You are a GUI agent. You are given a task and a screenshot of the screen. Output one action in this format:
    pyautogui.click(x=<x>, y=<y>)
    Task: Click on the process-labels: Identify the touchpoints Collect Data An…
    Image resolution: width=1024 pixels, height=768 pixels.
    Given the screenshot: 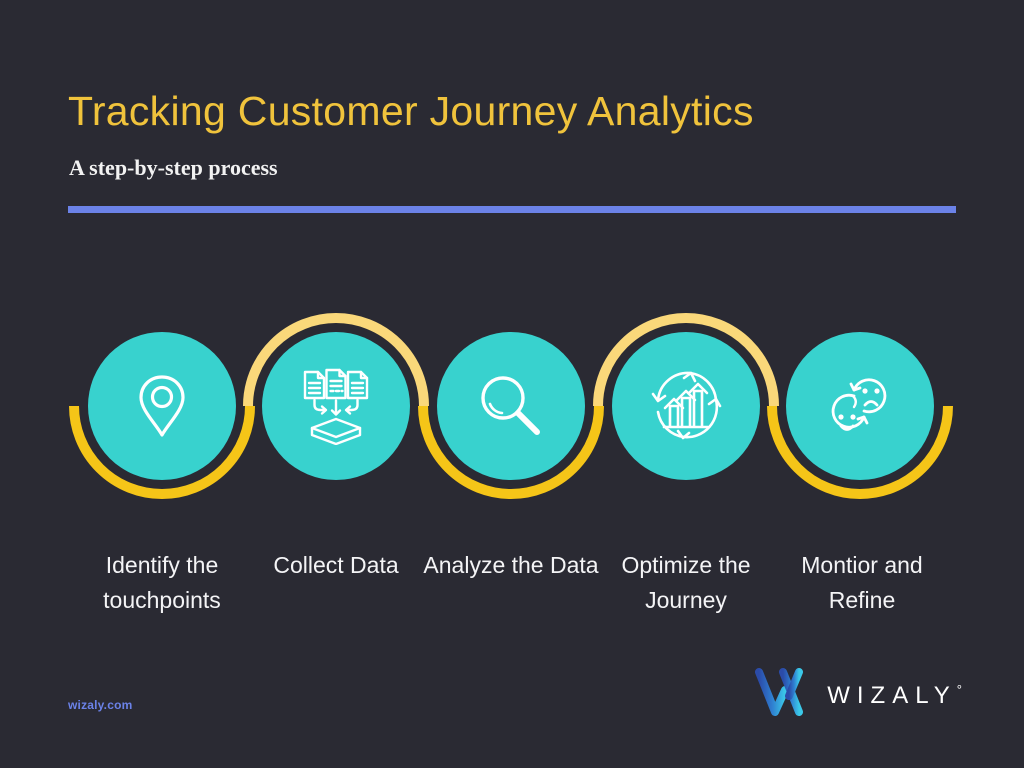 What is the action you would take?
    pyautogui.click(x=512, y=593)
    